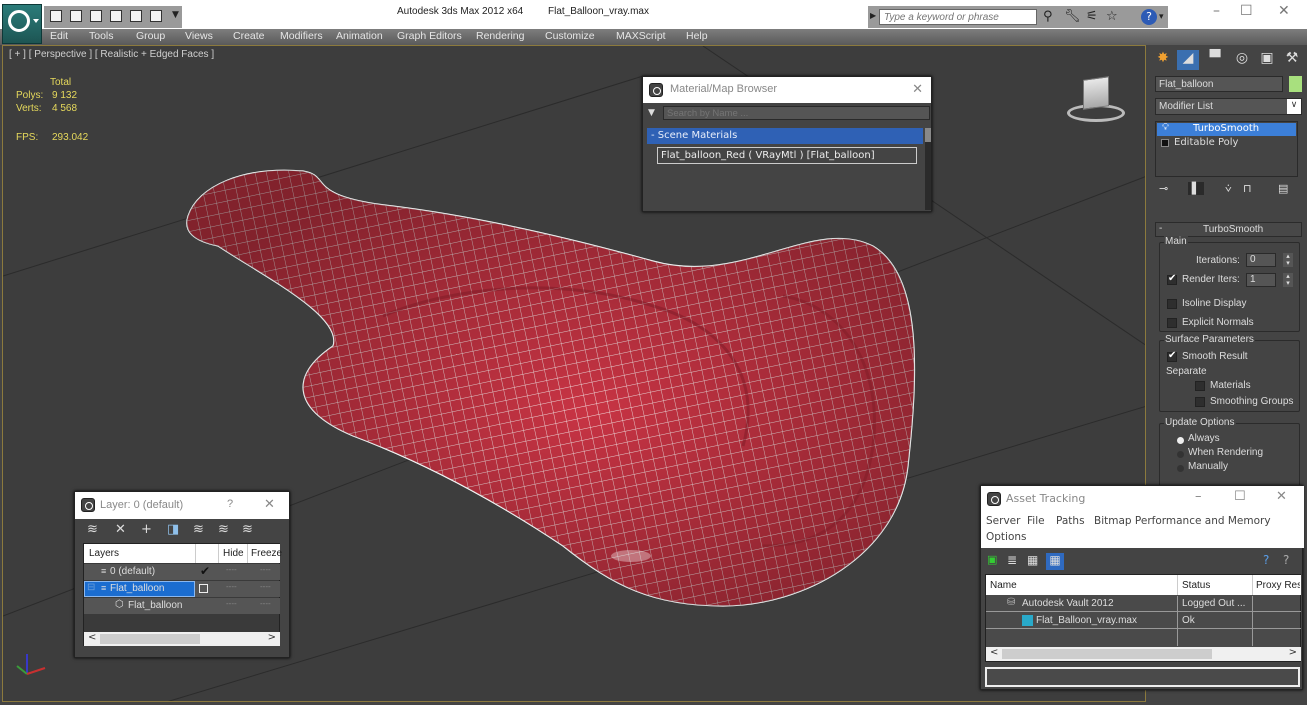 The image size is (1307, 705). What do you see at coordinates (697, 36) in the screenshot?
I see `menu-help: Help` at bounding box center [697, 36].